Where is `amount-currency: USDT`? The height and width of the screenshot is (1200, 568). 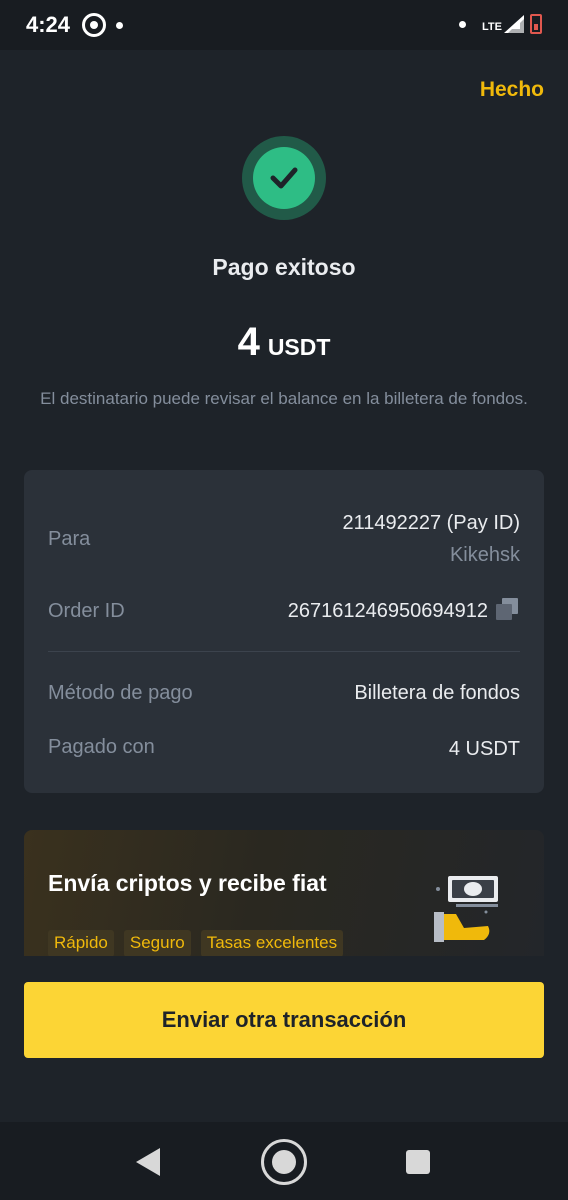
amount-currency: USDT is located at coordinates (299, 347).